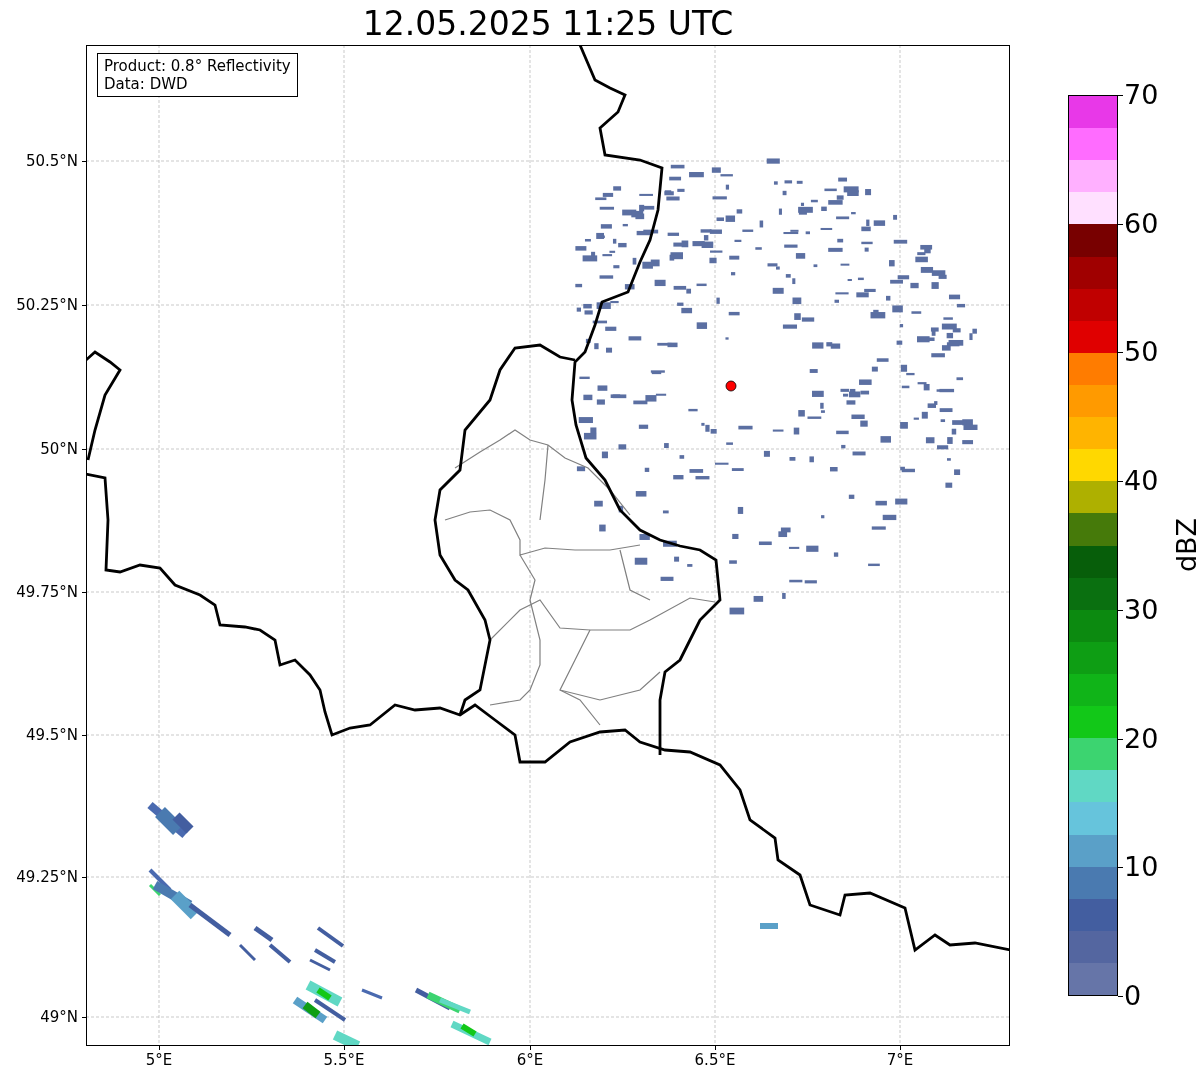  Describe the element at coordinates (1133, 996) in the screenshot. I see `colorbar-tick-label: 0` at that location.